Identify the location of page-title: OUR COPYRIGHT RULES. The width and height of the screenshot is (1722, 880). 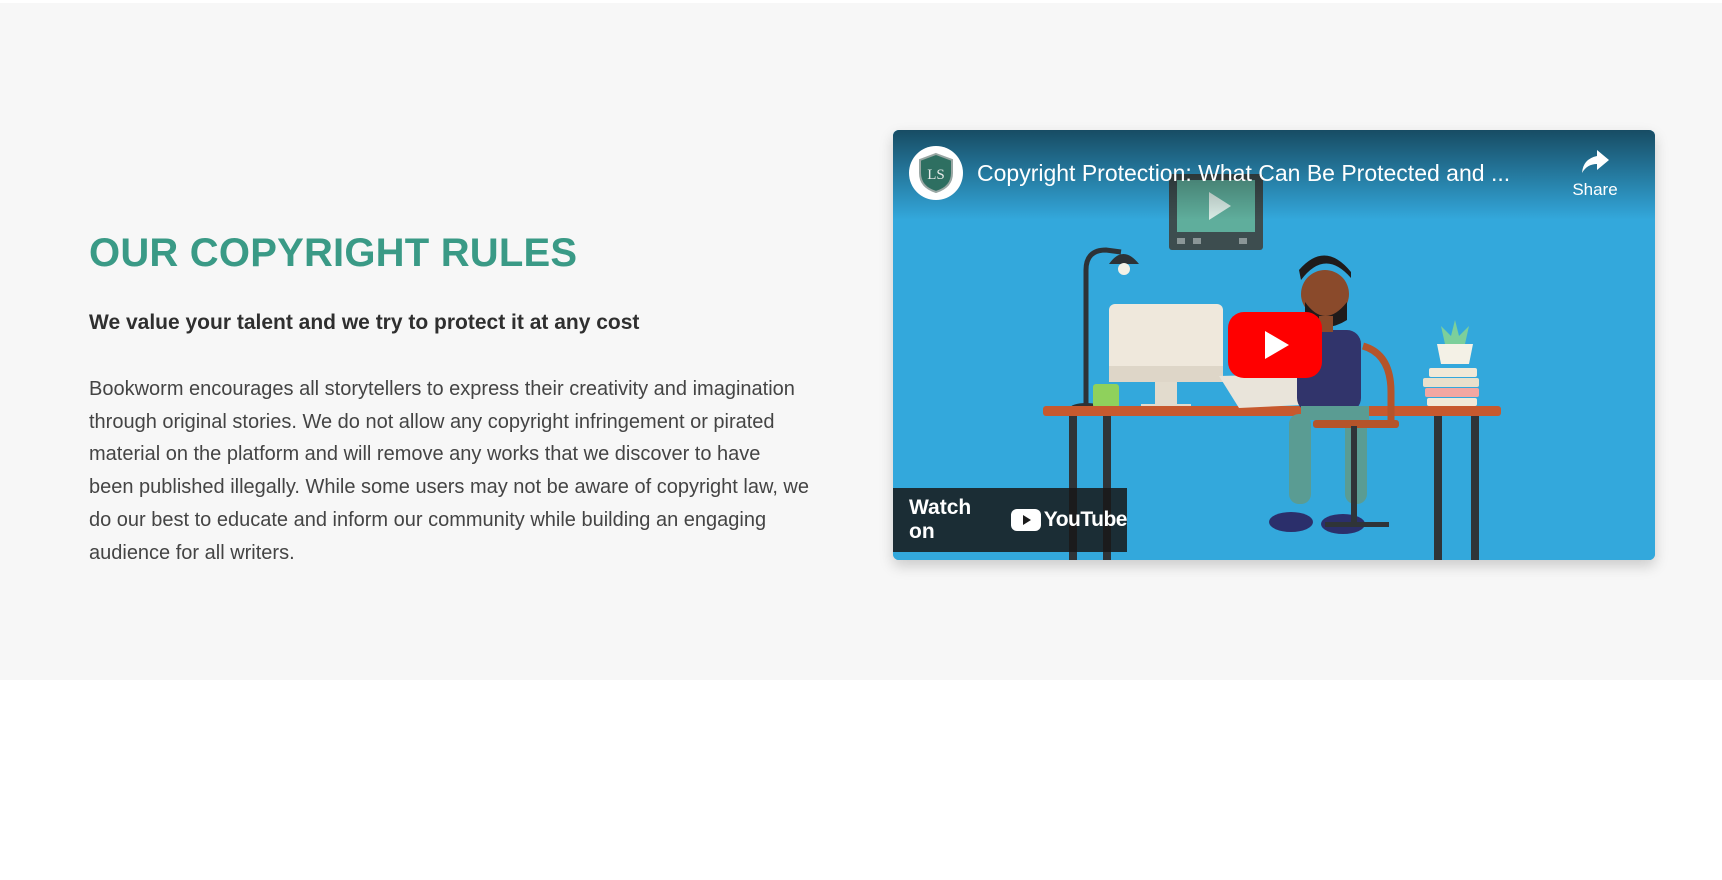
(333, 253).